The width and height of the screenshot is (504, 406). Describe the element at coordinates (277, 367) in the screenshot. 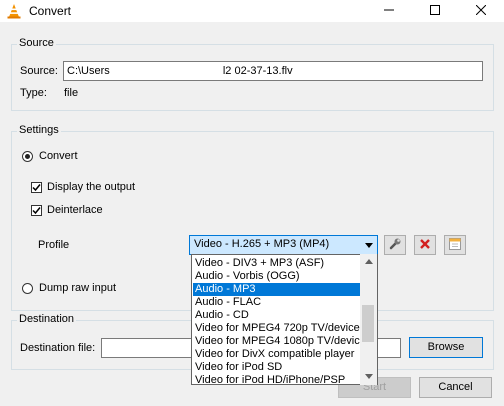

I see `profile-option: Video for iPod SD` at that location.